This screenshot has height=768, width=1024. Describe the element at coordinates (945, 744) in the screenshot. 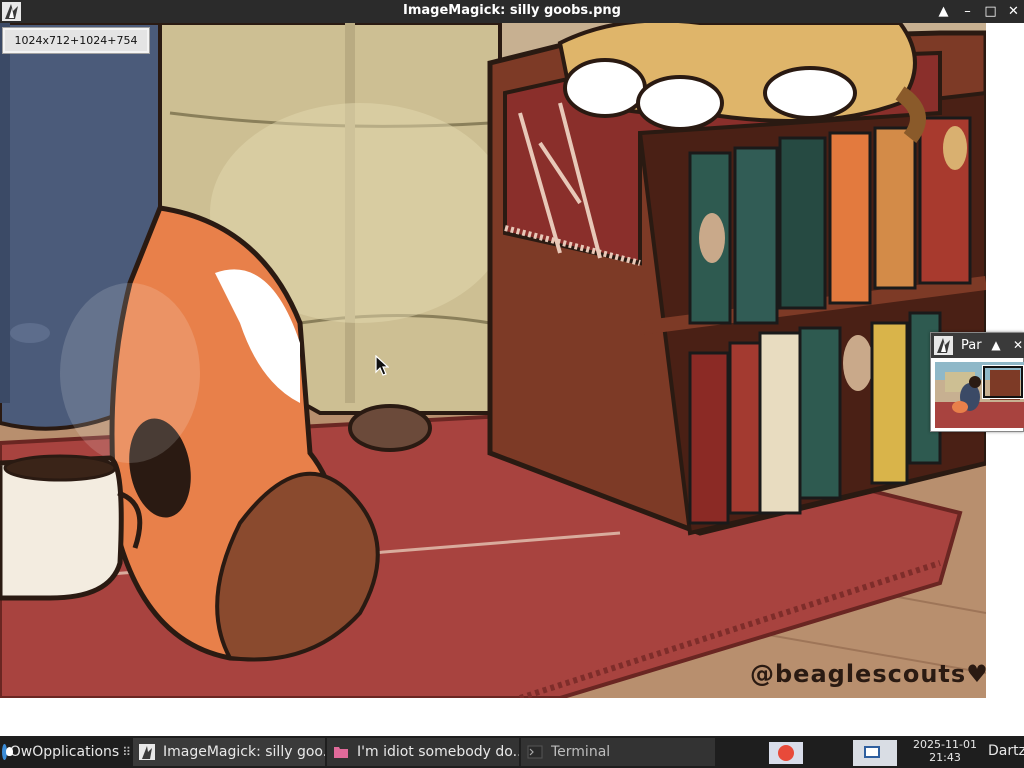

I see `clock-date: 2025-11-01` at that location.